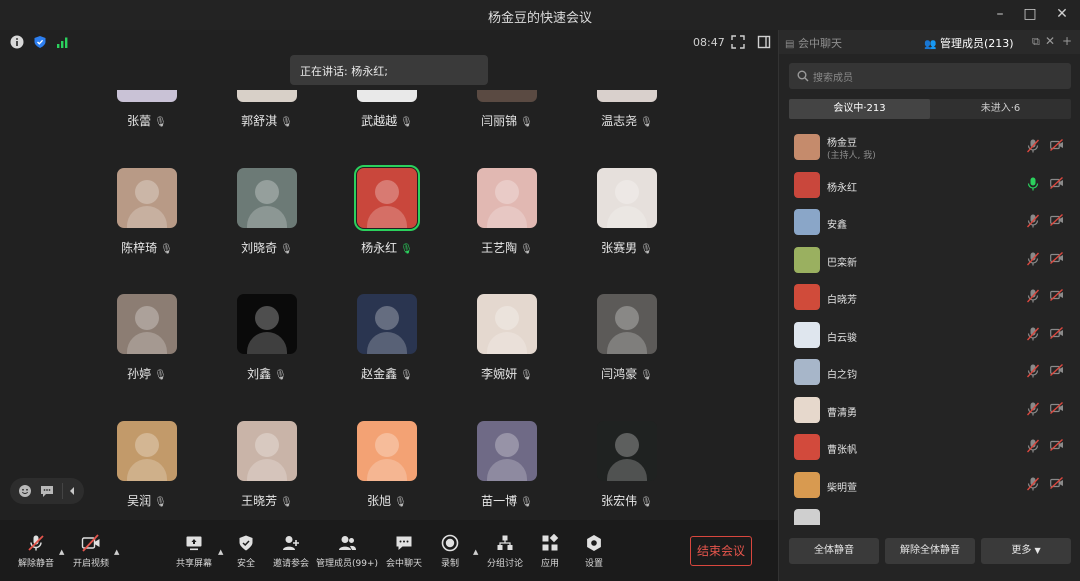  Describe the element at coordinates (1026, 551) in the screenshot. I see `more-button: 更多 ▼` at that location.